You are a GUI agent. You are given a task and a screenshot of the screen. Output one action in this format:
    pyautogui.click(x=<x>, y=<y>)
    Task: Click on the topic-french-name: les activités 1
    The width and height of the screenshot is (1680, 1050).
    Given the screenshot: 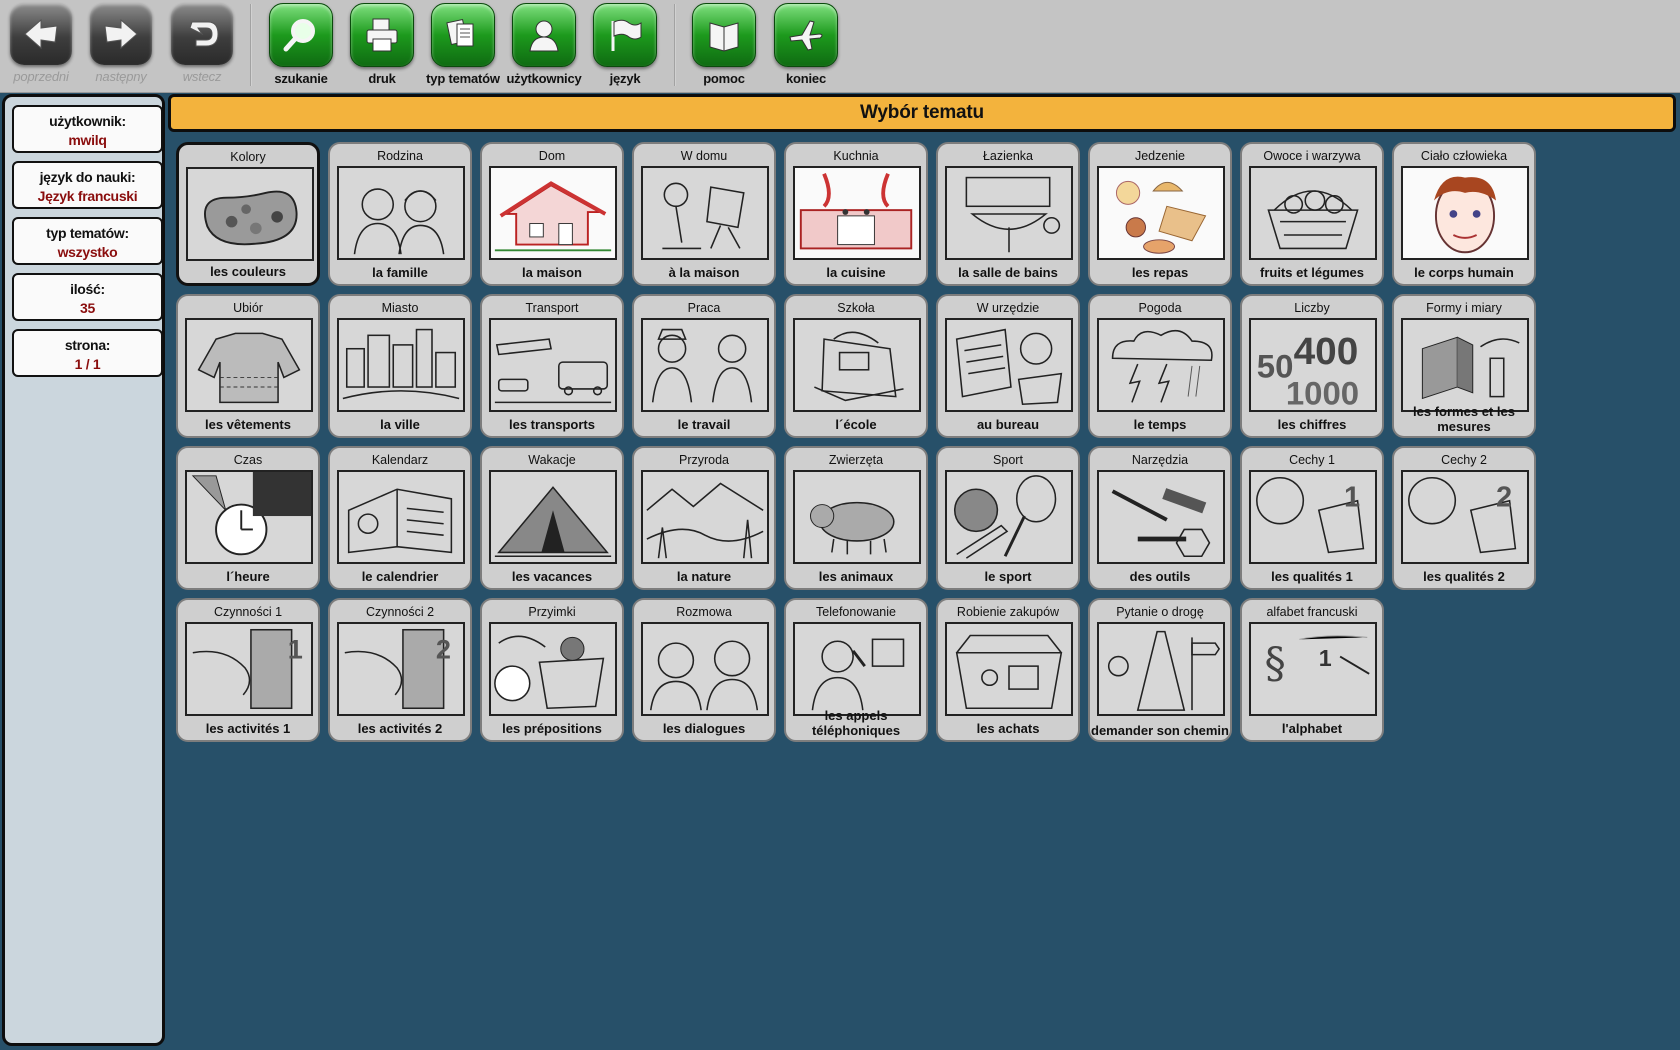 What is the action you would take?
    pyautogui.click(x=248, y=728)
    